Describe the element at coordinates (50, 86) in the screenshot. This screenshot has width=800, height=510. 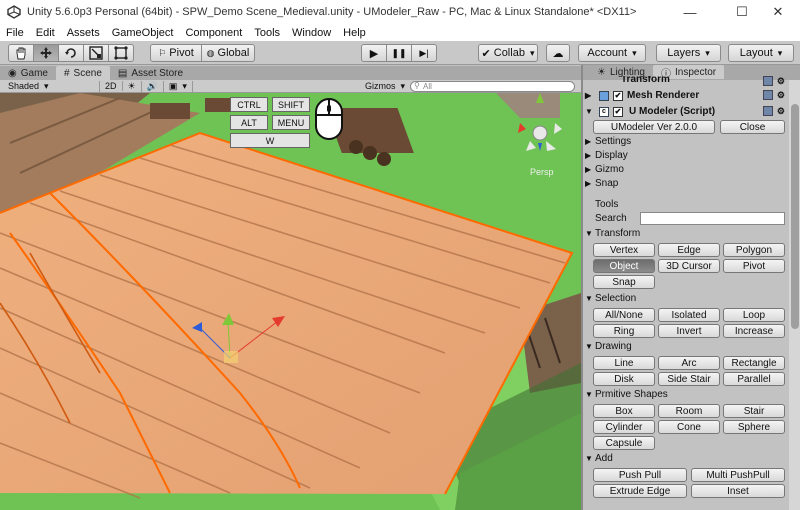
I see `shading-mode-dropdown: Shaded` at that location.